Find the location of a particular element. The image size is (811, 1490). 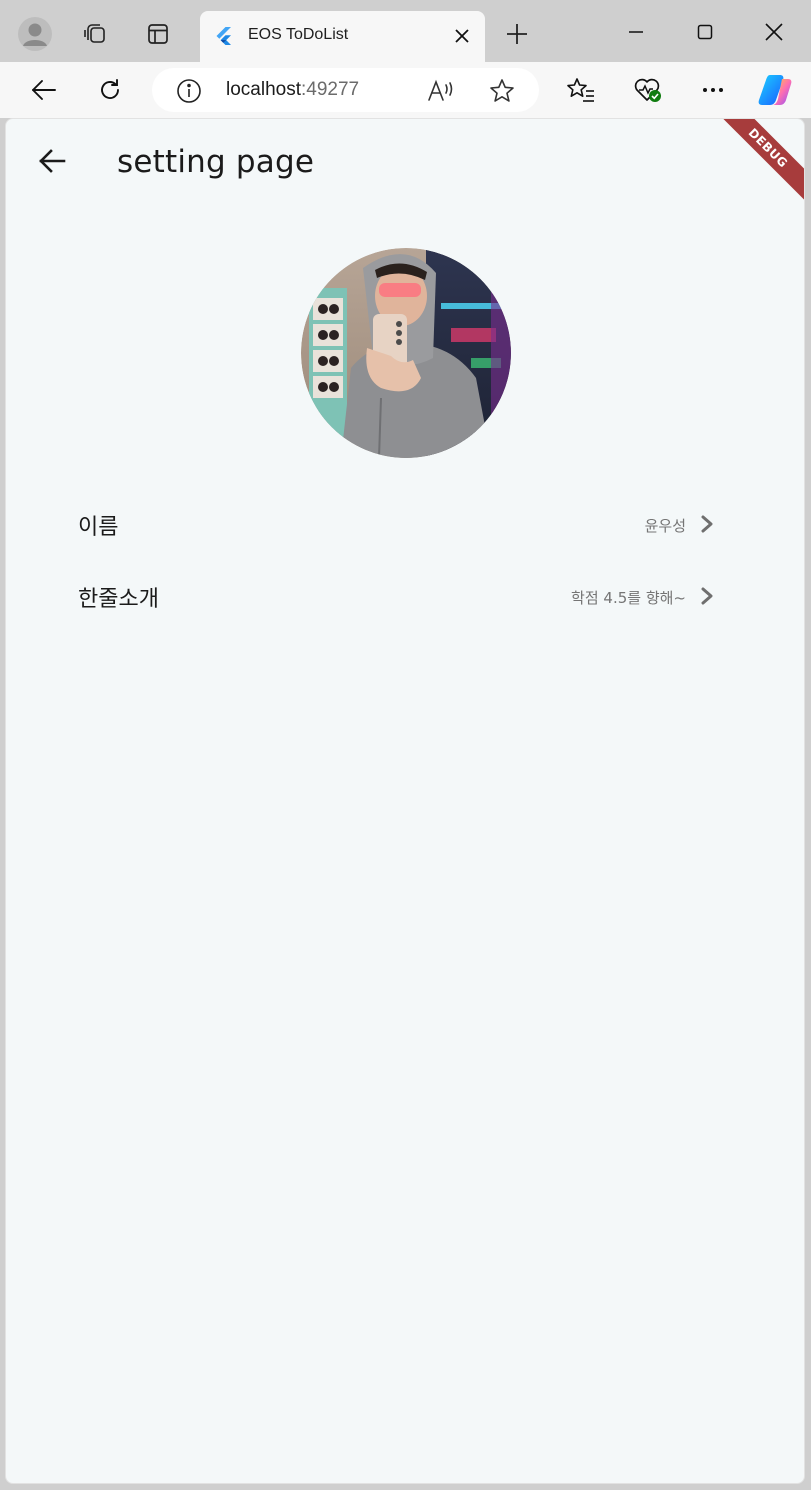

tab-close-button is located at coordinates (462, 36).